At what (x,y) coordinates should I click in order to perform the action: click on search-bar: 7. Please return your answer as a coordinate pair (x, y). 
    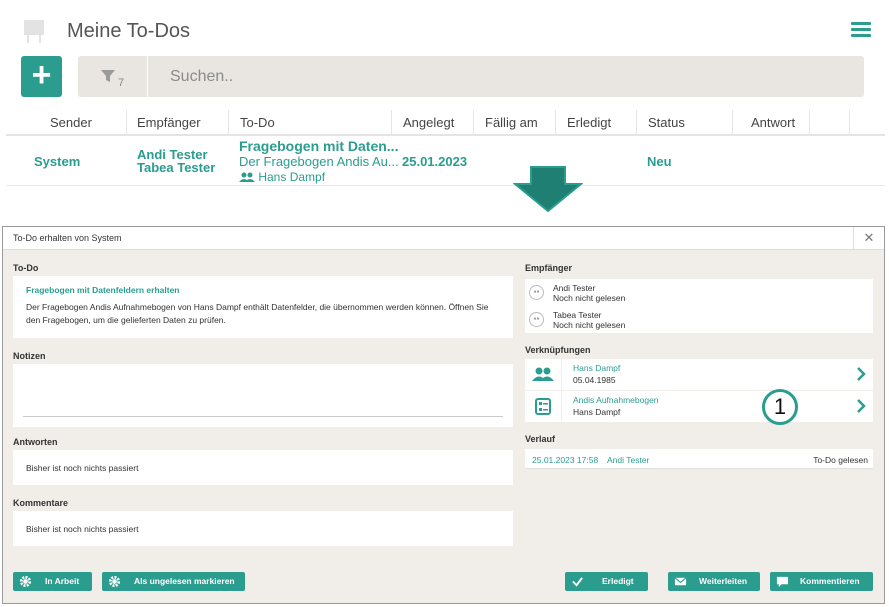
    Looking at the image, I should click on (471, 76).